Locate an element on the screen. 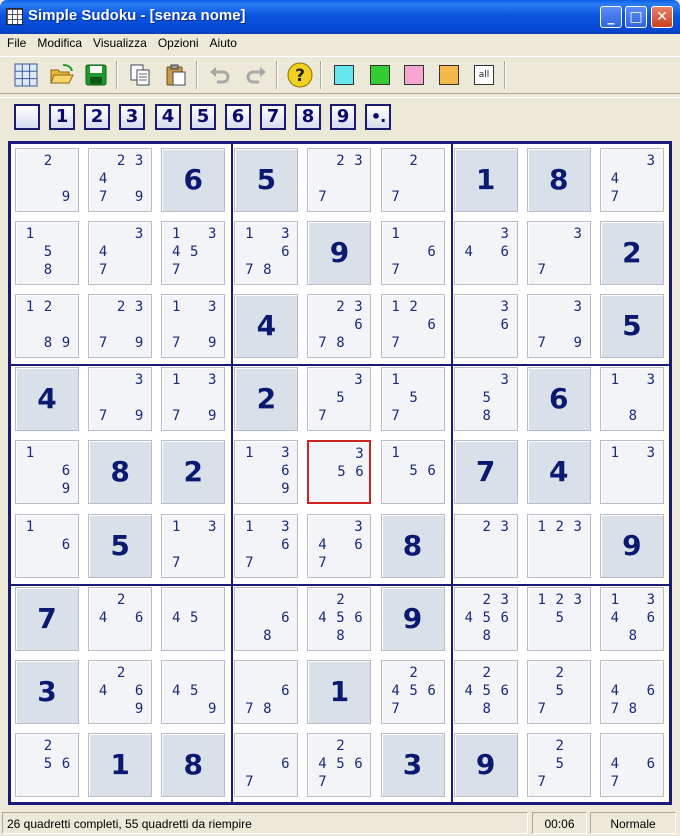 This screenshot has height=836, width=680. cell-r9-c4: 67 is located at coordinates (266, 764).